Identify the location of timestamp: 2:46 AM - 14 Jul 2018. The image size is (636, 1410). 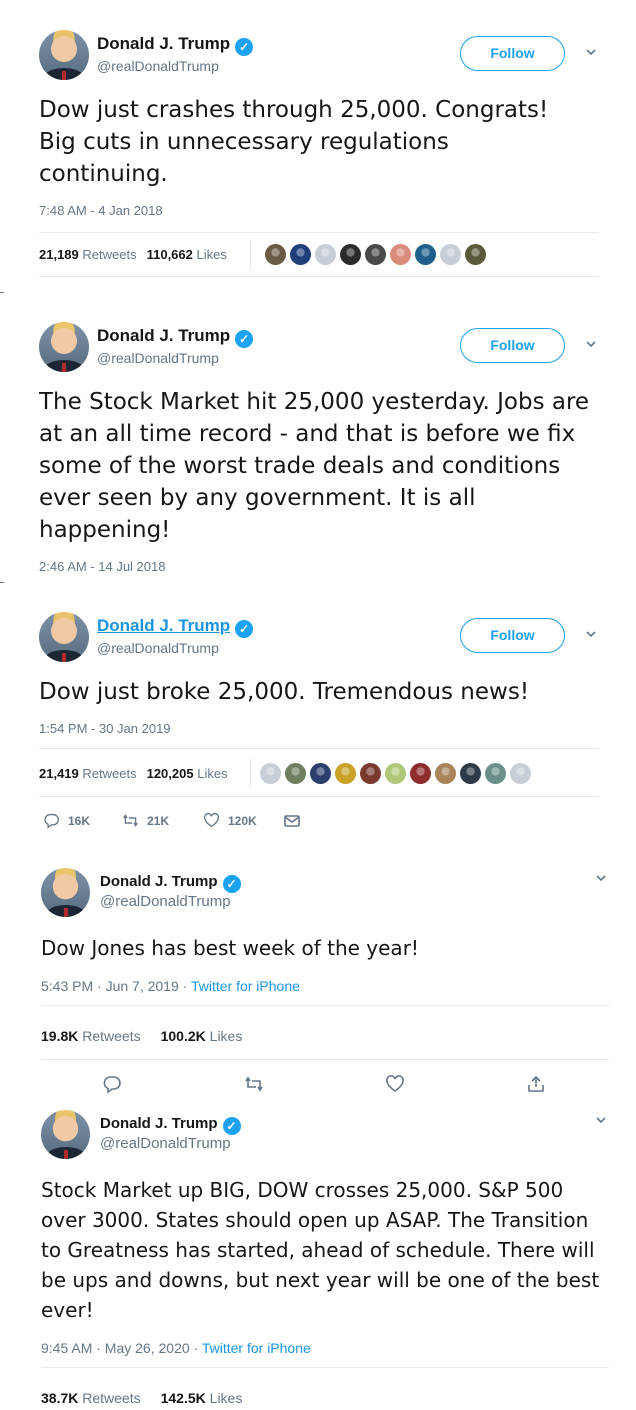
(102, 566).